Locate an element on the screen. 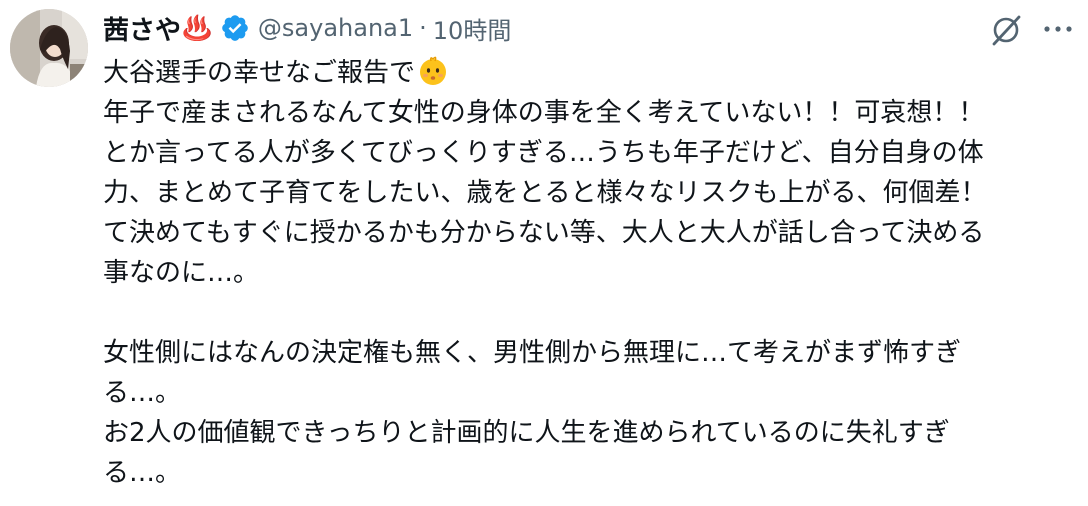 This screenshot has height=506, width=1088. display-name: 茜さや is located at coordinates (142, 28).